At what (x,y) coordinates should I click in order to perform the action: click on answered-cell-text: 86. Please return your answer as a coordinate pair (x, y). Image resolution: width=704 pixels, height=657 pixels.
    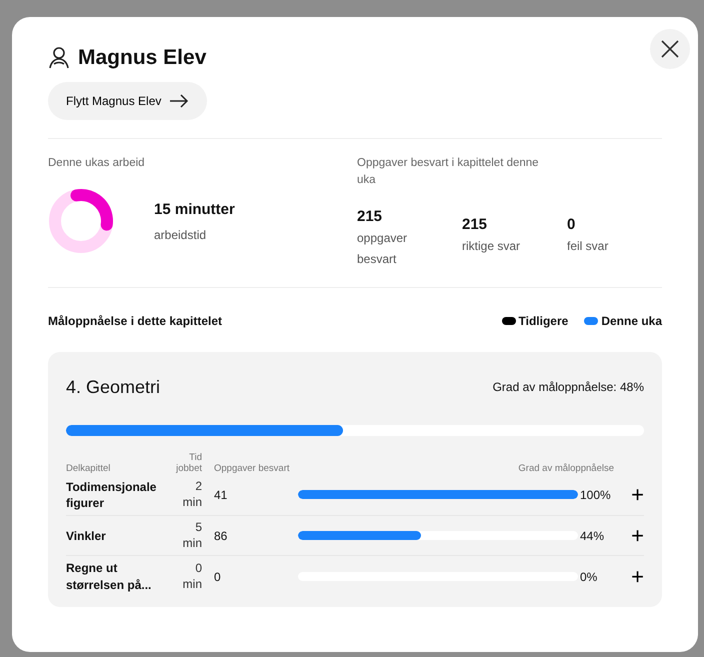
    Looking at the image, I should click on (220, 536).